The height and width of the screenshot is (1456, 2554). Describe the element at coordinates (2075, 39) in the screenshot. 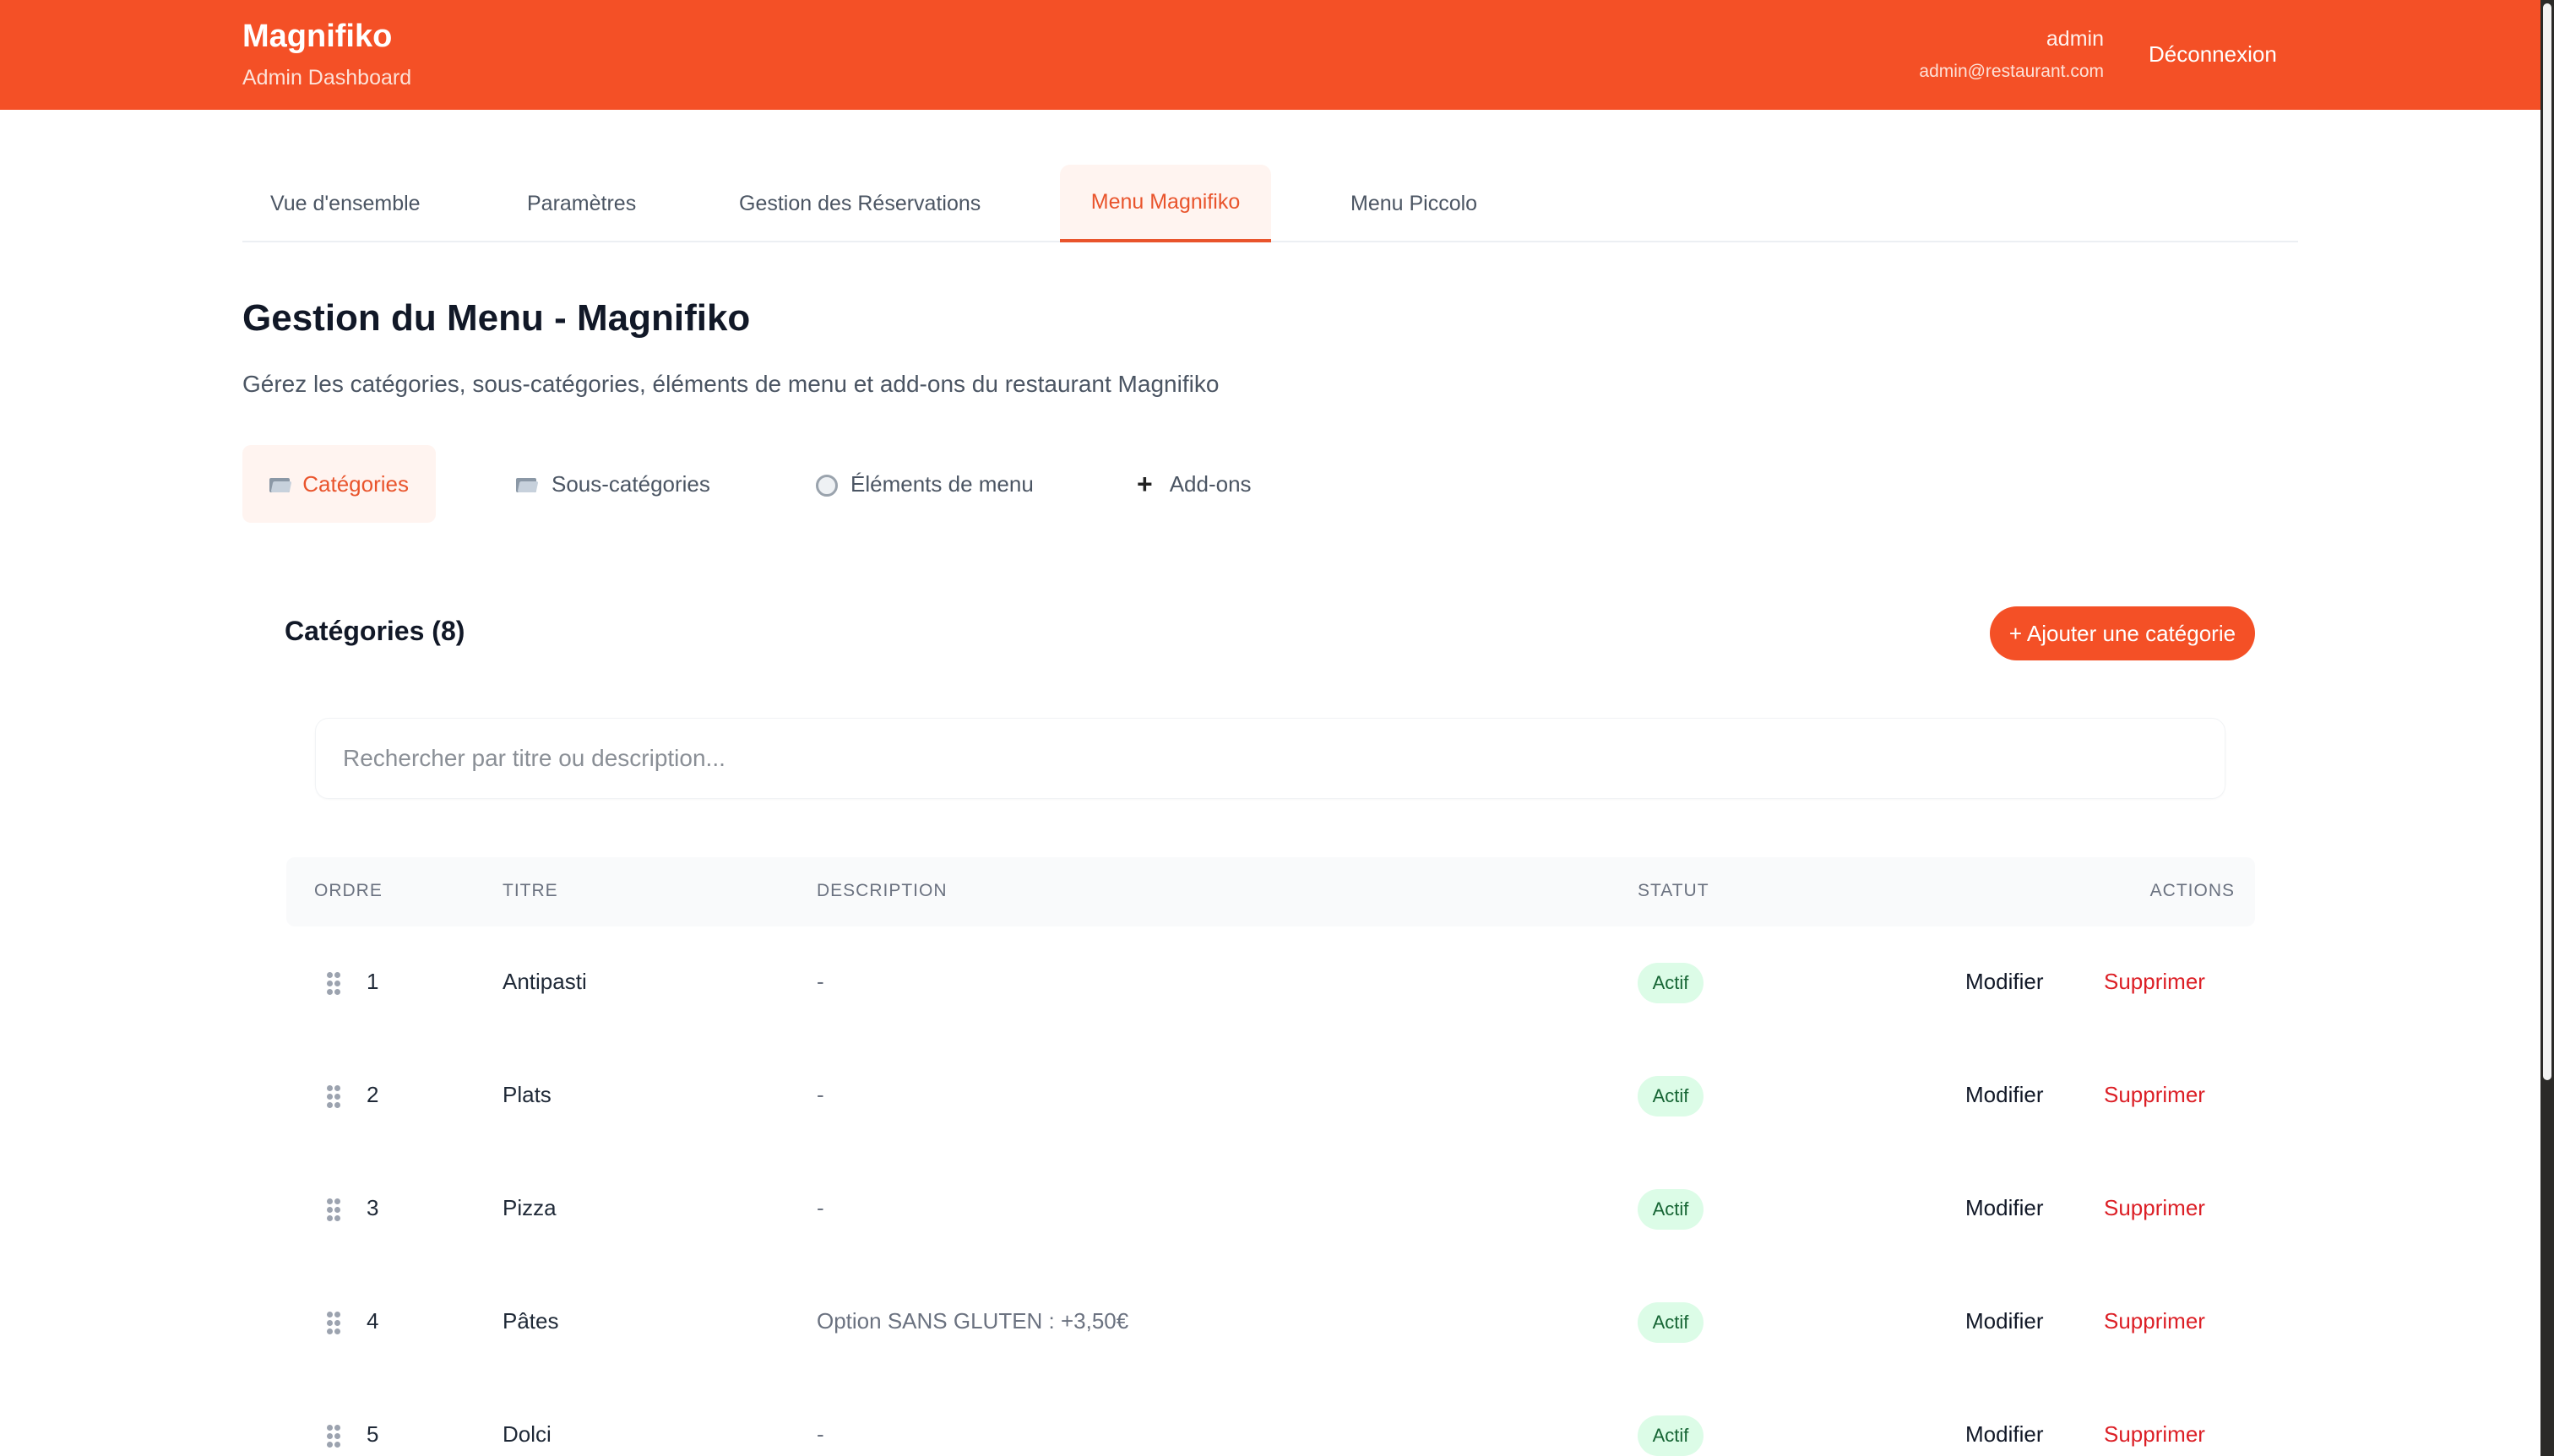

I see `user-name: admin` at that location.